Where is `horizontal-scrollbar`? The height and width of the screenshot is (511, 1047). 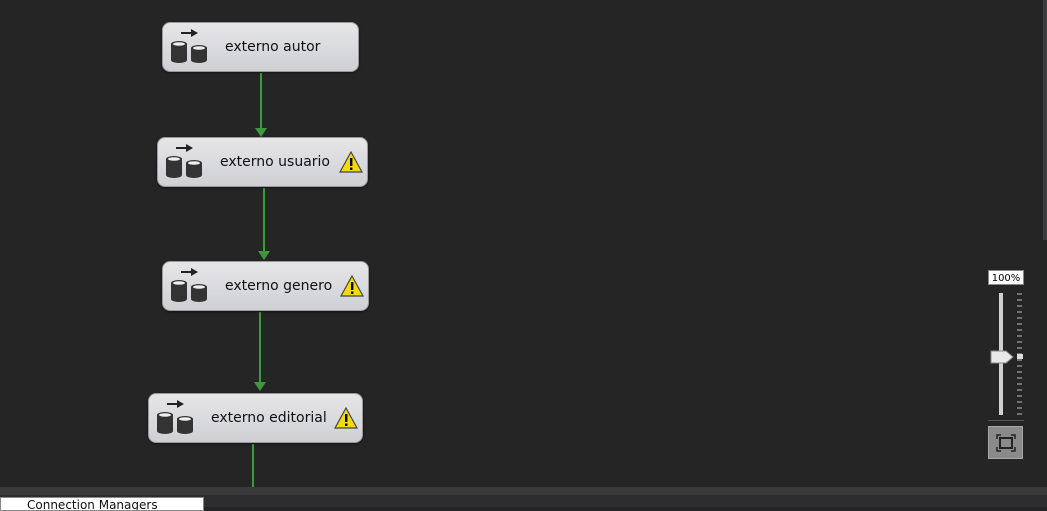
horizontal-scrollbar is located at coordinates (523, 491).